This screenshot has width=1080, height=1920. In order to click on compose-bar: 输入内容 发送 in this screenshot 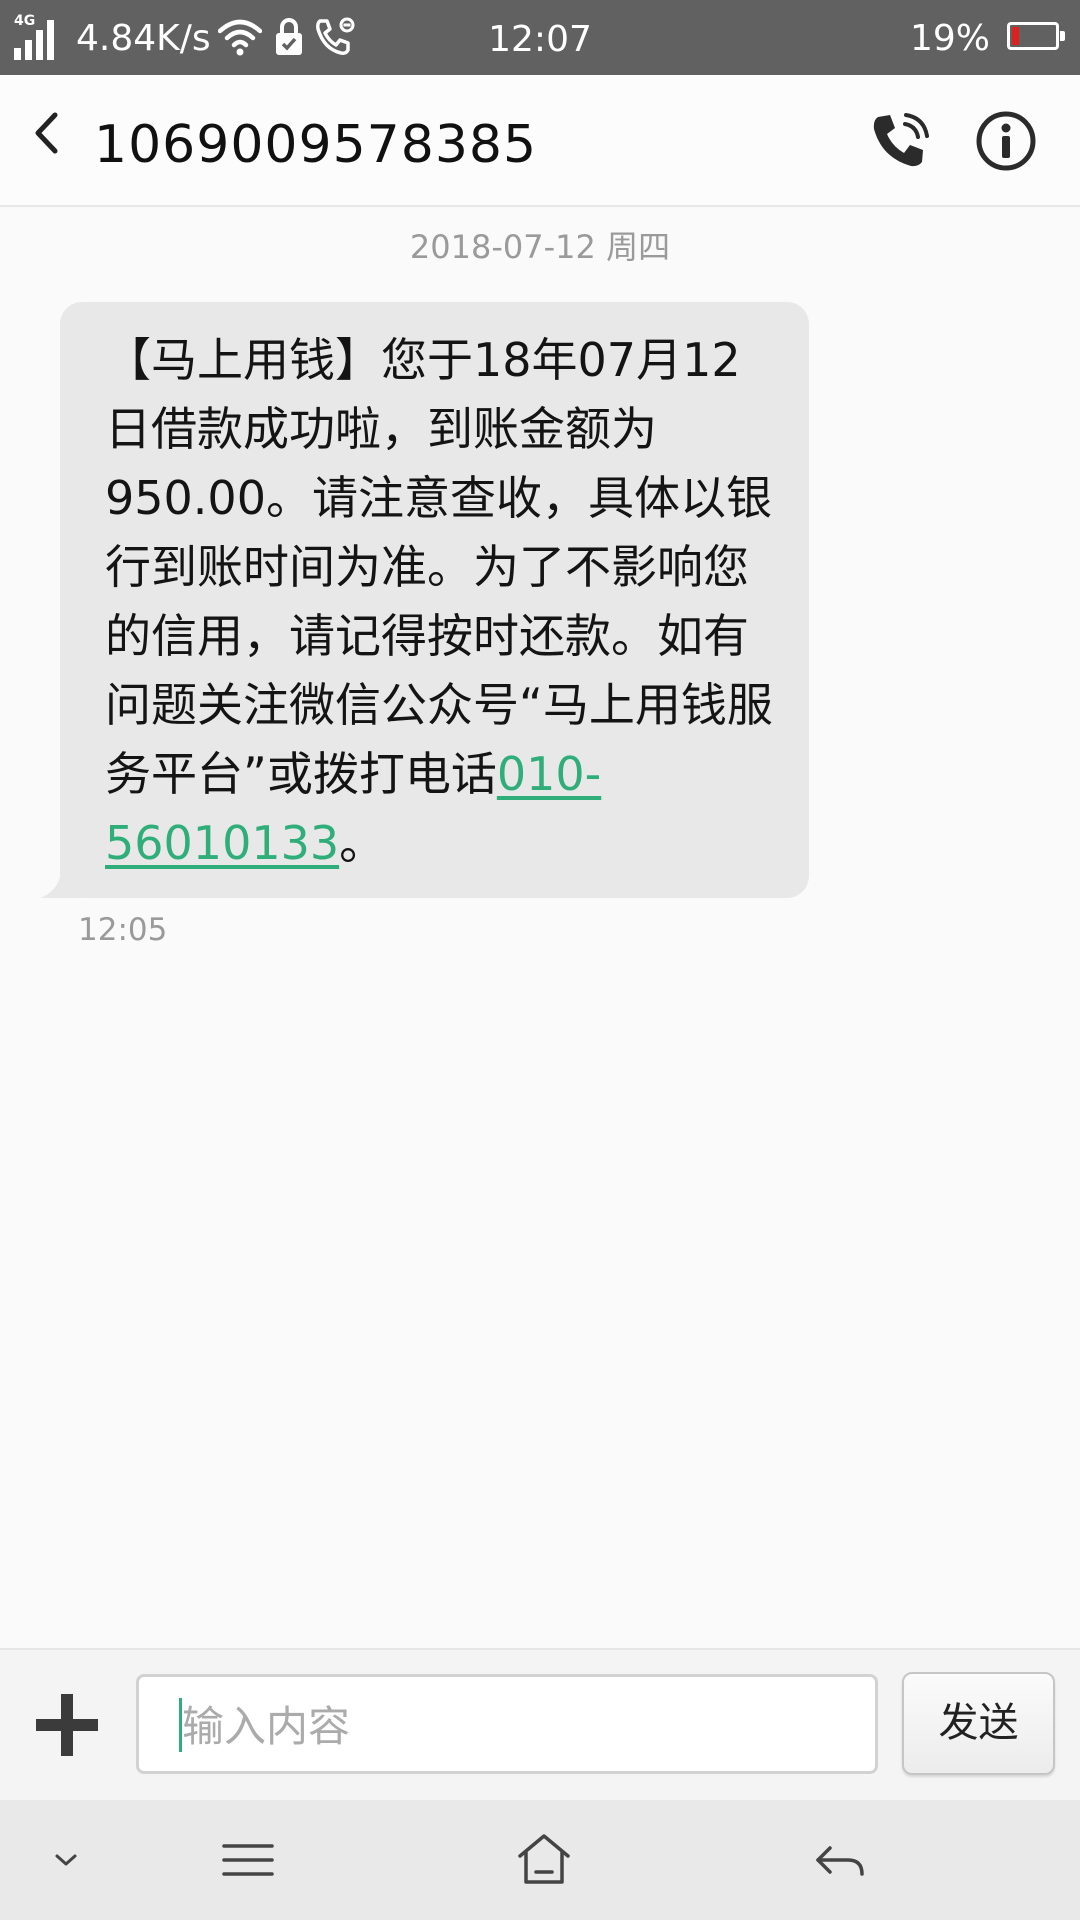, I will do `click(540, 1724)`.